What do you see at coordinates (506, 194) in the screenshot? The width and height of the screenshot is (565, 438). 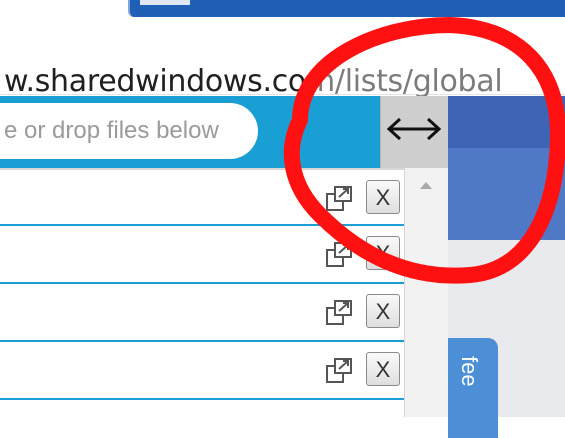 I see `right-panel-title: s` at bounding box center [506, 194].